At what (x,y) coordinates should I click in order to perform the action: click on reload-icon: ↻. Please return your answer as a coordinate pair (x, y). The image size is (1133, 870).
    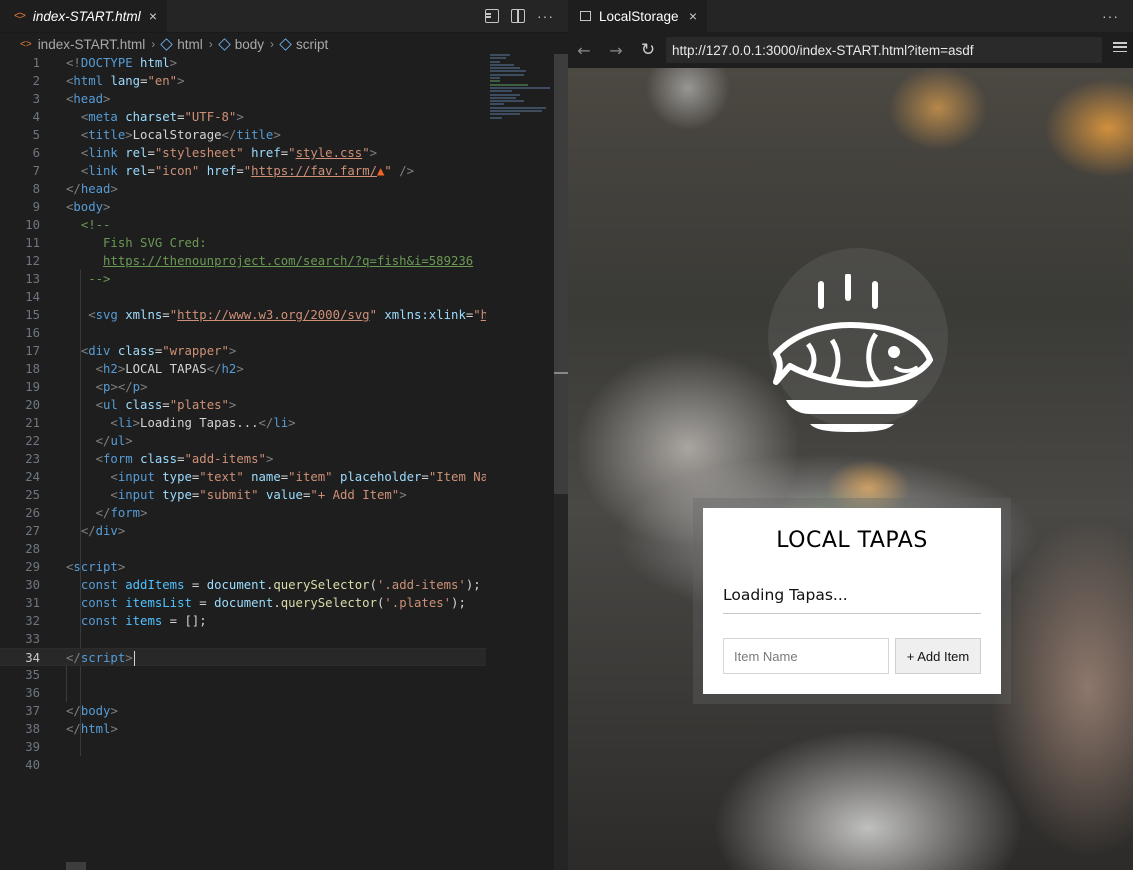
    Looking at the image, I should click on (648, 50).